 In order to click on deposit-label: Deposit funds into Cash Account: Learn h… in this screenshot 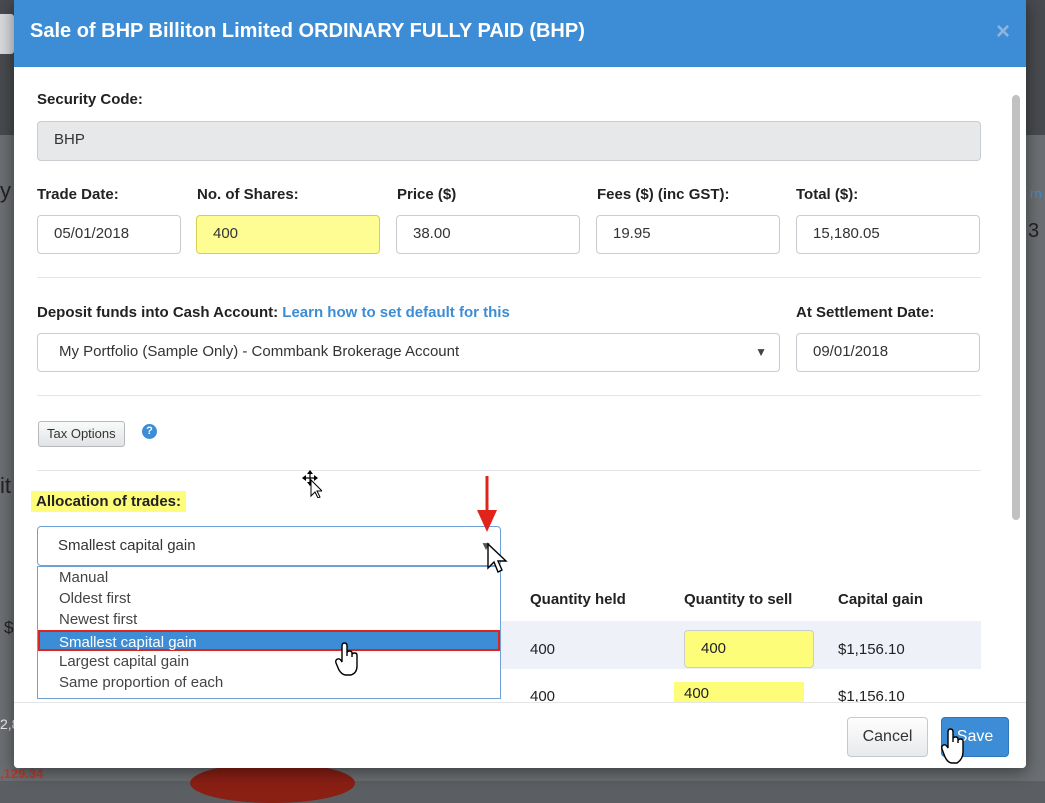, I will do `click(273, 312)`.